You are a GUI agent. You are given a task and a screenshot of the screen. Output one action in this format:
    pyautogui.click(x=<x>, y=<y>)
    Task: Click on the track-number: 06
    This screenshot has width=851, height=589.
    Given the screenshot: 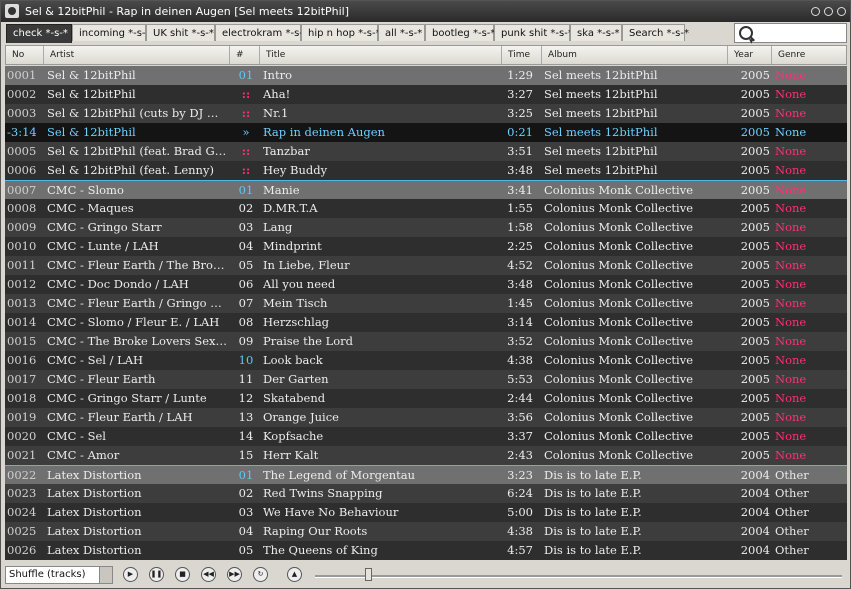 What is the action you would take?
    pyautogui.click(x=246, y=284)
    